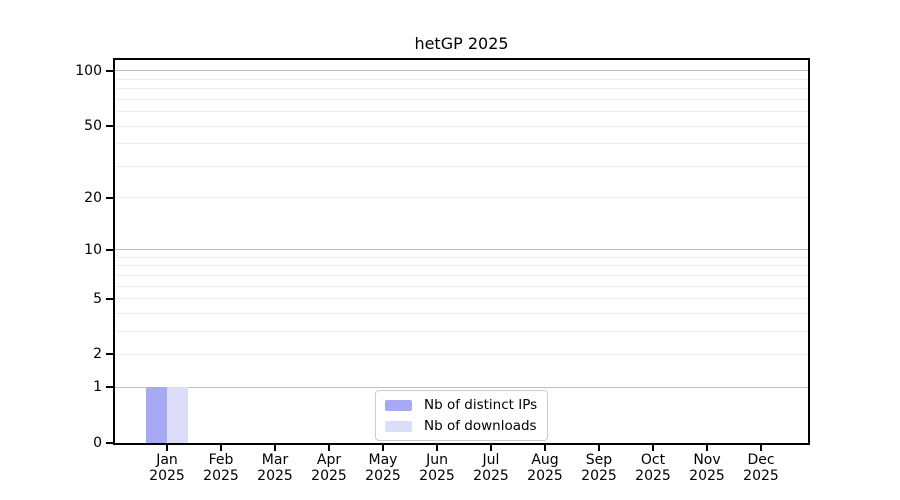  I want to click on x-tick-apr, so click(329, 448).